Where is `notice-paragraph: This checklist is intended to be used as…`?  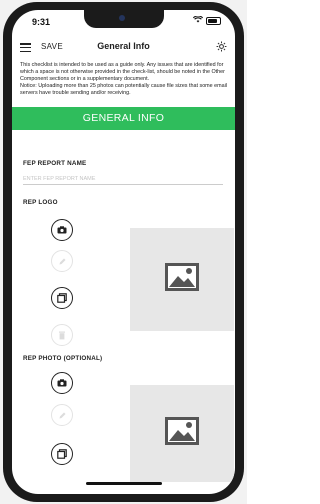 notice-paragraph: This checklist is intended to be used as… is located at coordinates (122, 72).